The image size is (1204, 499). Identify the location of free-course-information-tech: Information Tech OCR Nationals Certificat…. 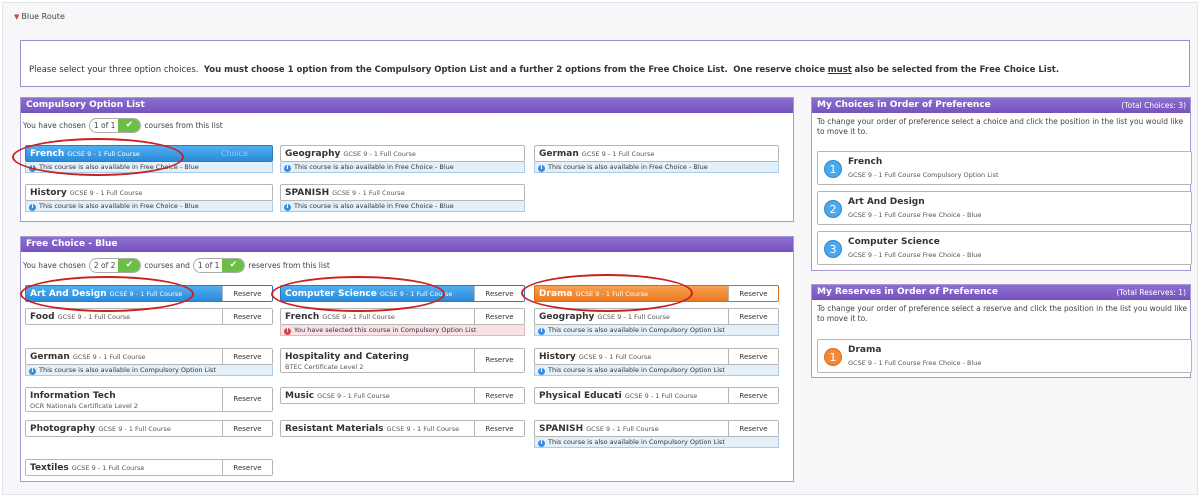
(149, 399).